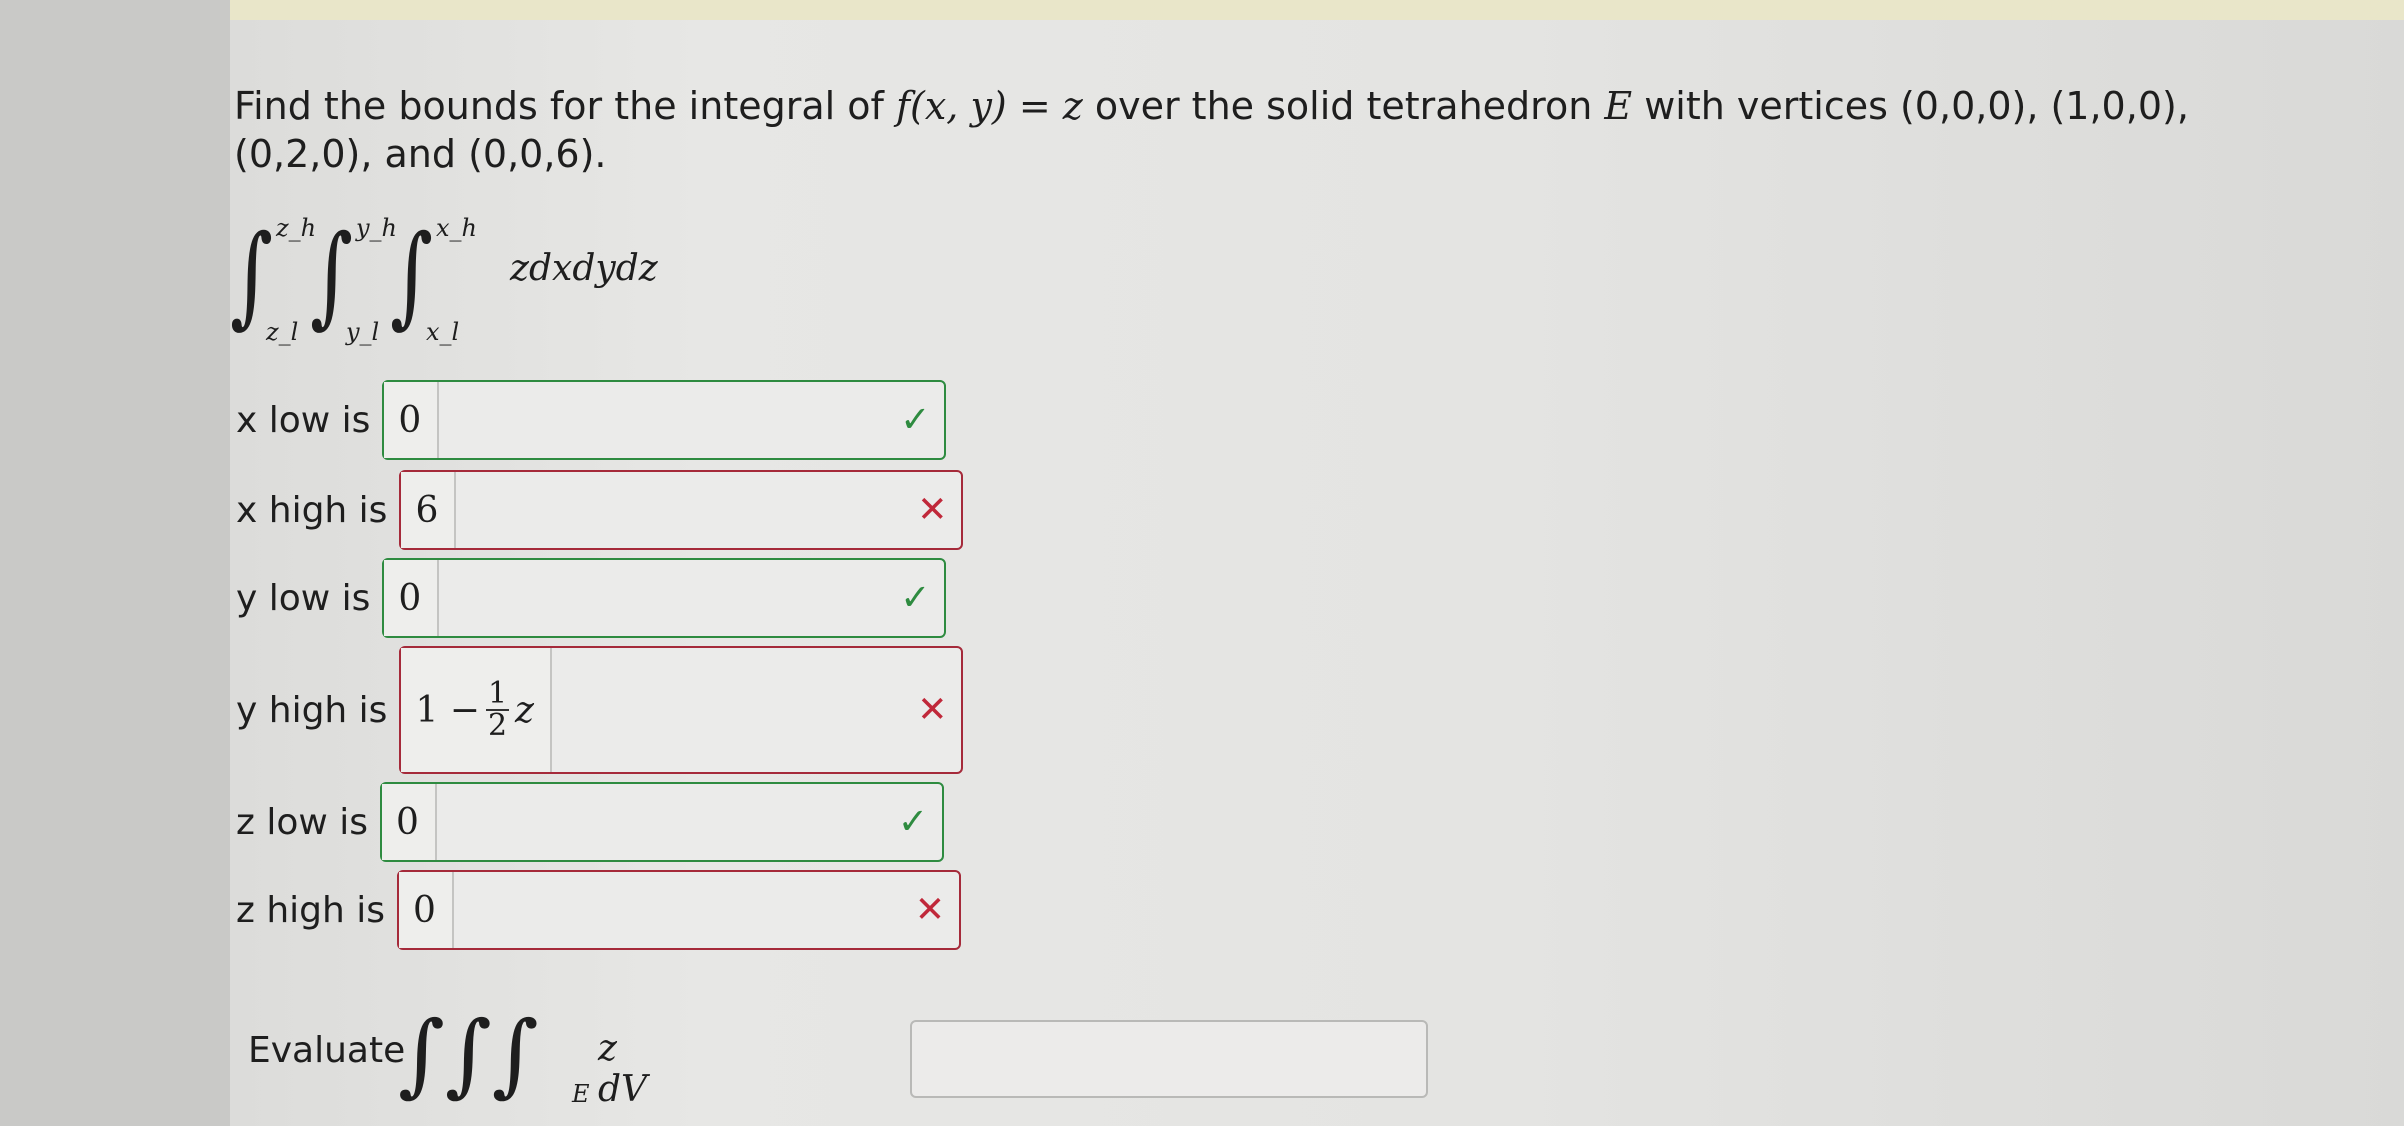 This screenshot has height=1126, width=2404. Describe the element at coordinates (497, 693) in the screenshot. I see `fraction-numerator: 1` at that location.